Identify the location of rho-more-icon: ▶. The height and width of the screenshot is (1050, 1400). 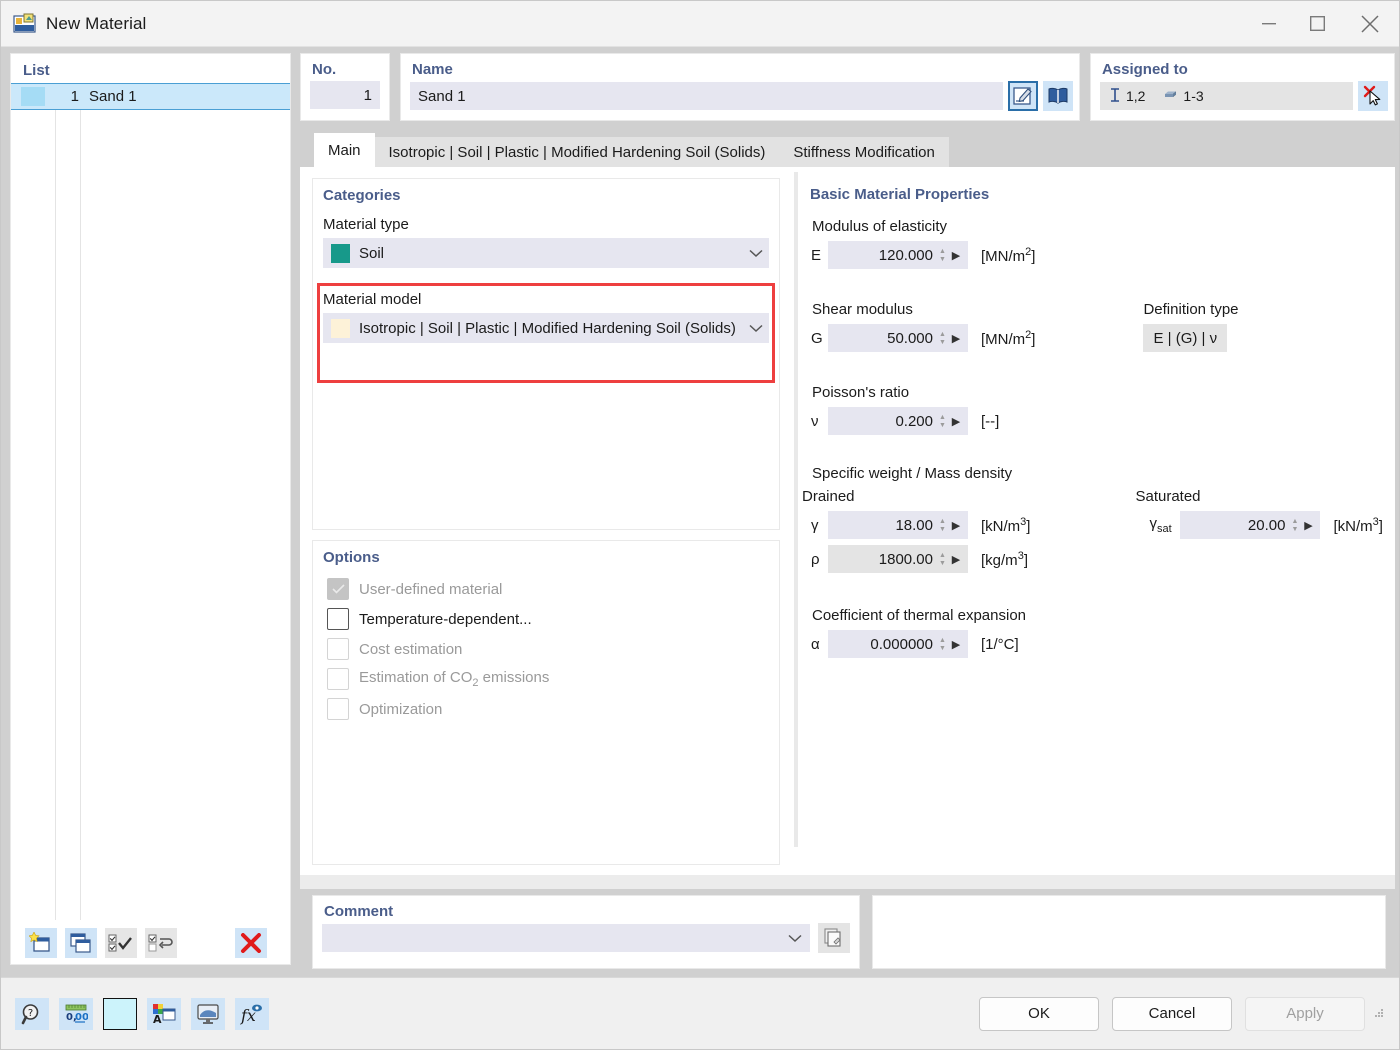
(956, 559).